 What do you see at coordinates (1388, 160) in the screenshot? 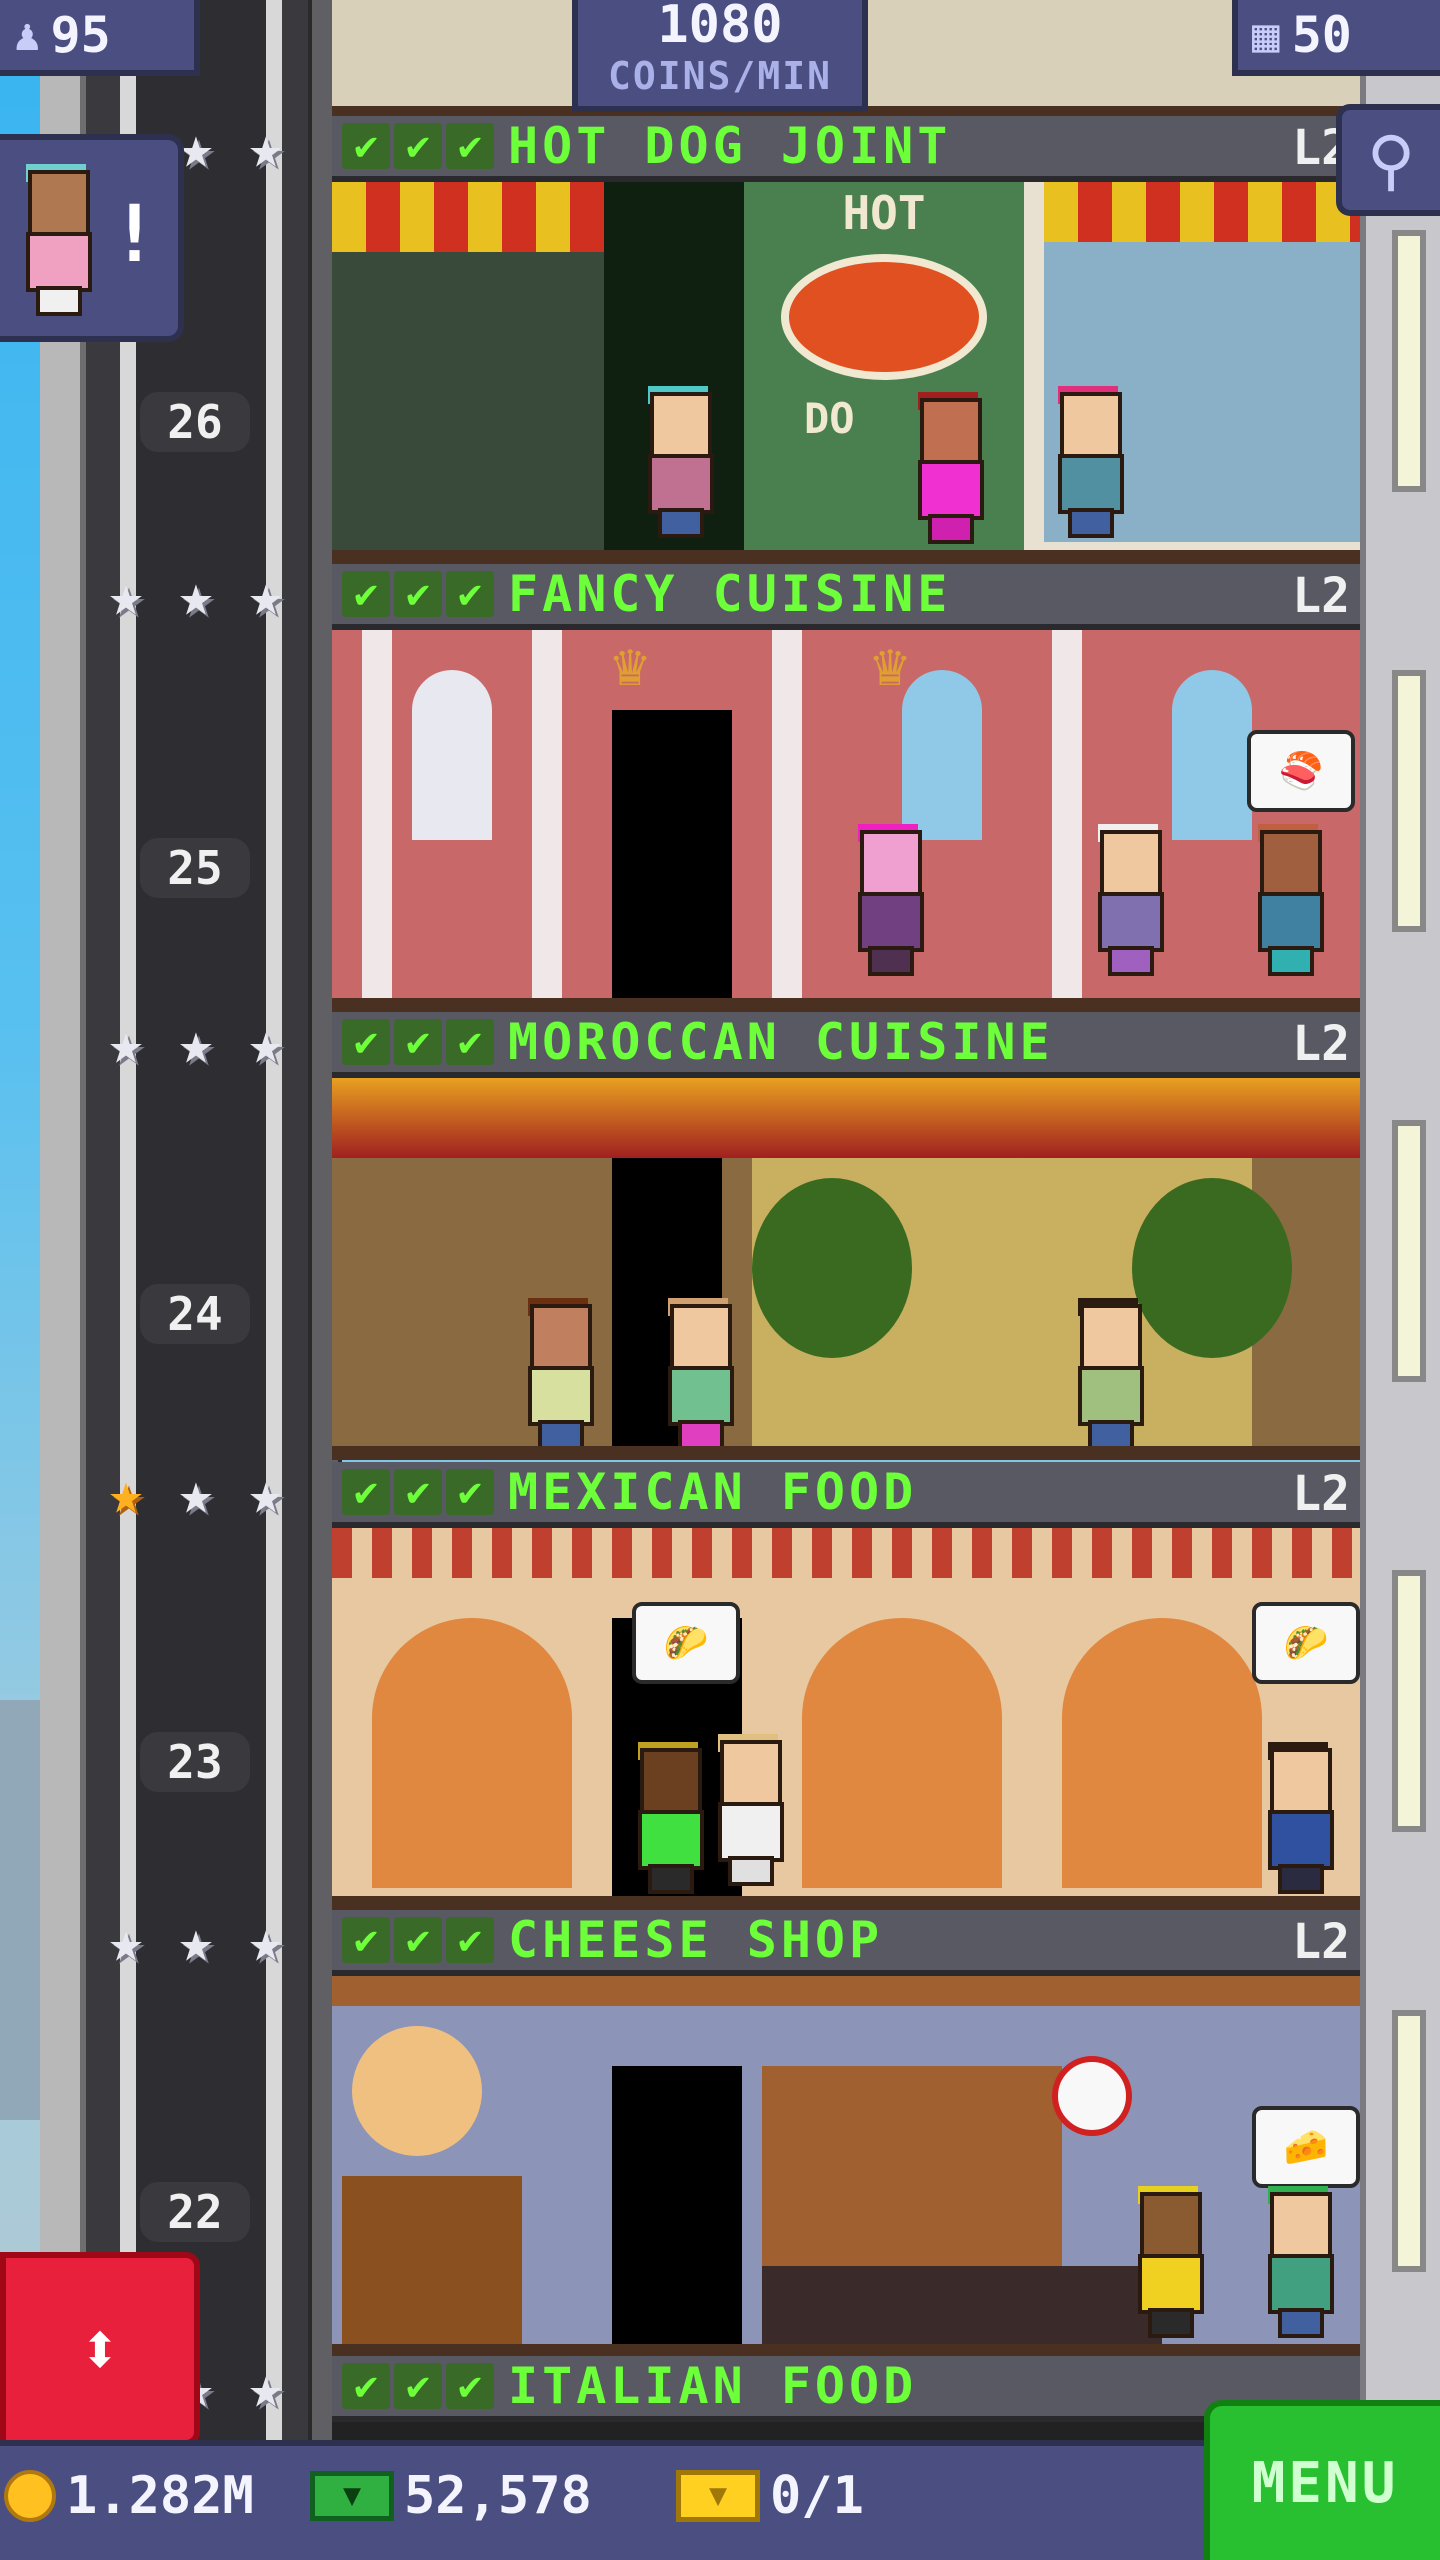
I see `zoom-button: ⚲` at bounding box center [1388, 160].